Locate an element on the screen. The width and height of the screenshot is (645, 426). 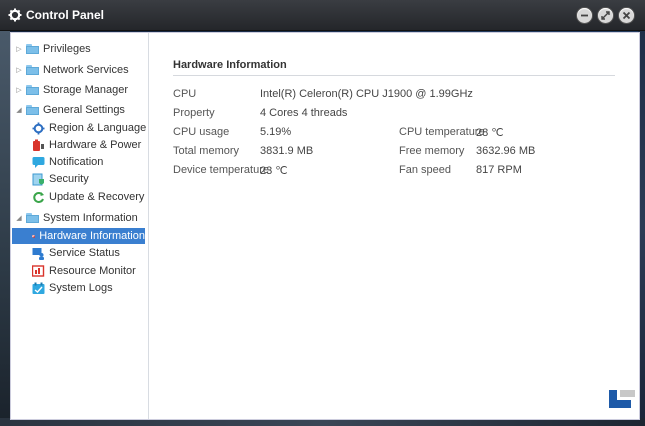
sidebar-item-label: Privileges is located at coordinates (67, 49).